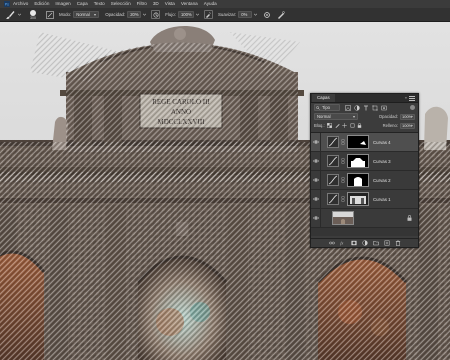 This screenshot has width=450, height=360. I want to click on panel-collapse-icon: », so click(406, 97).